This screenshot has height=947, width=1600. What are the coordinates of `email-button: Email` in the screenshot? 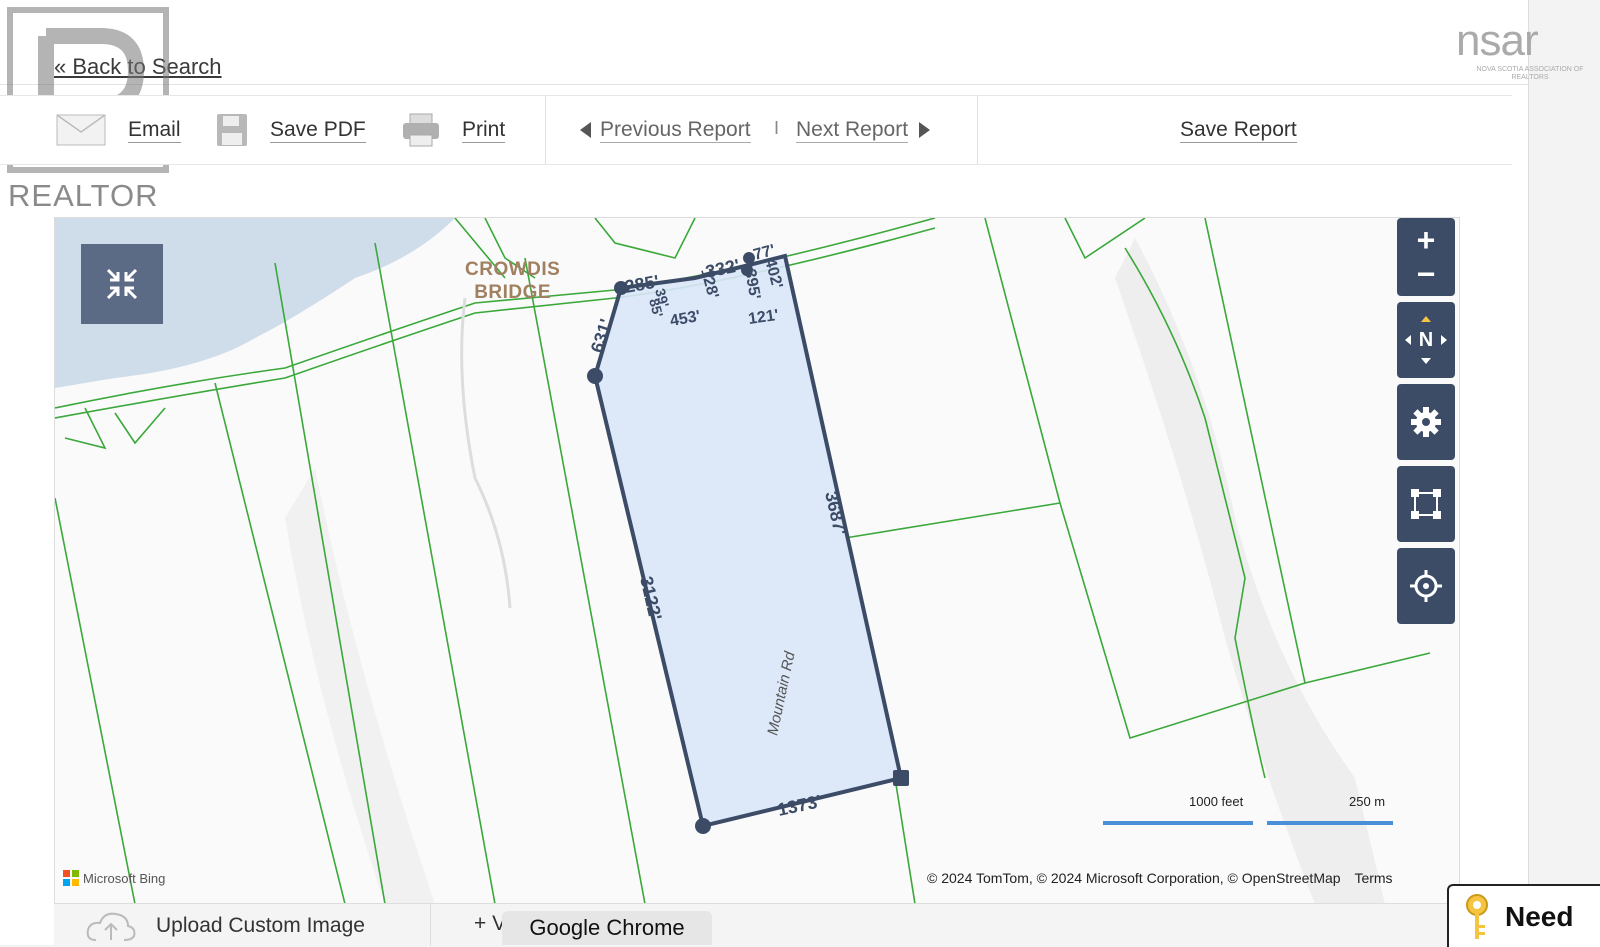 It's located at (118, 130).